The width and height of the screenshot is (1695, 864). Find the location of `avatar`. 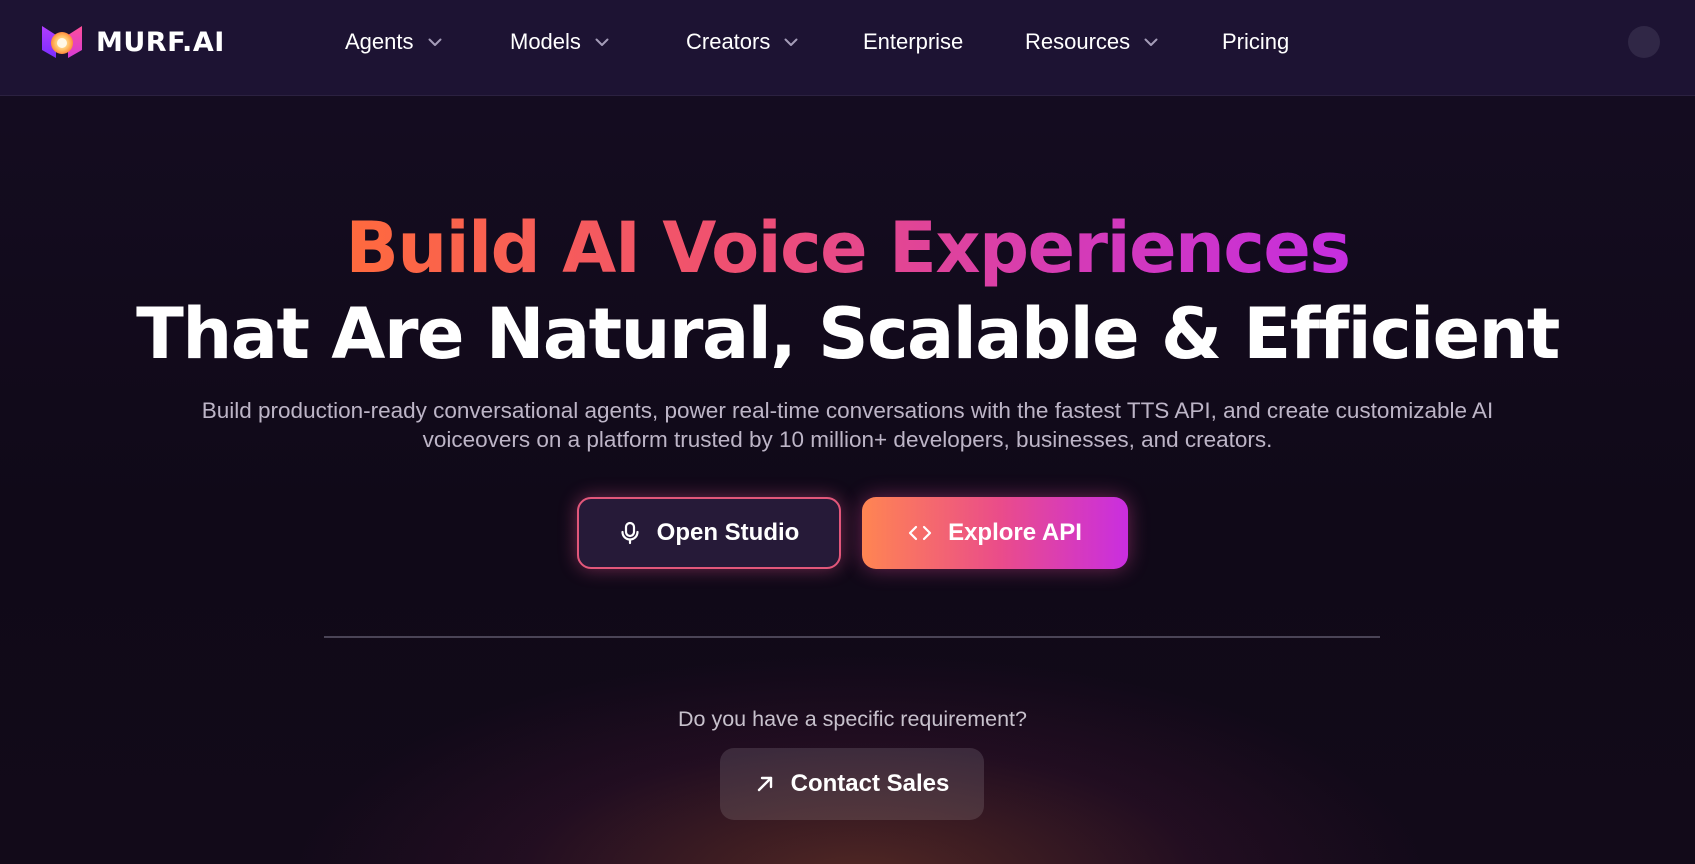

avatar is located at coordinates (1644, 42).